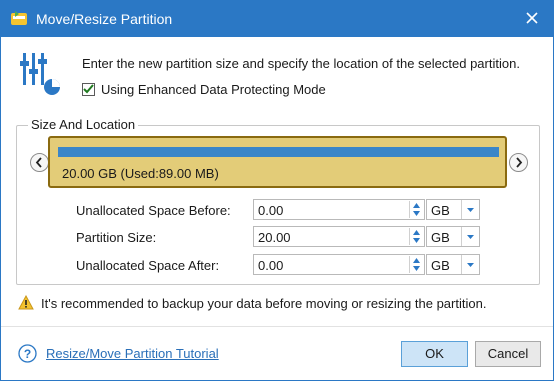 The image size is (554, 381). Describe the element at coordinates (153, 210) in the screenshot. I see `unallocated-before-label: Unallocated Space Before:` at that location.